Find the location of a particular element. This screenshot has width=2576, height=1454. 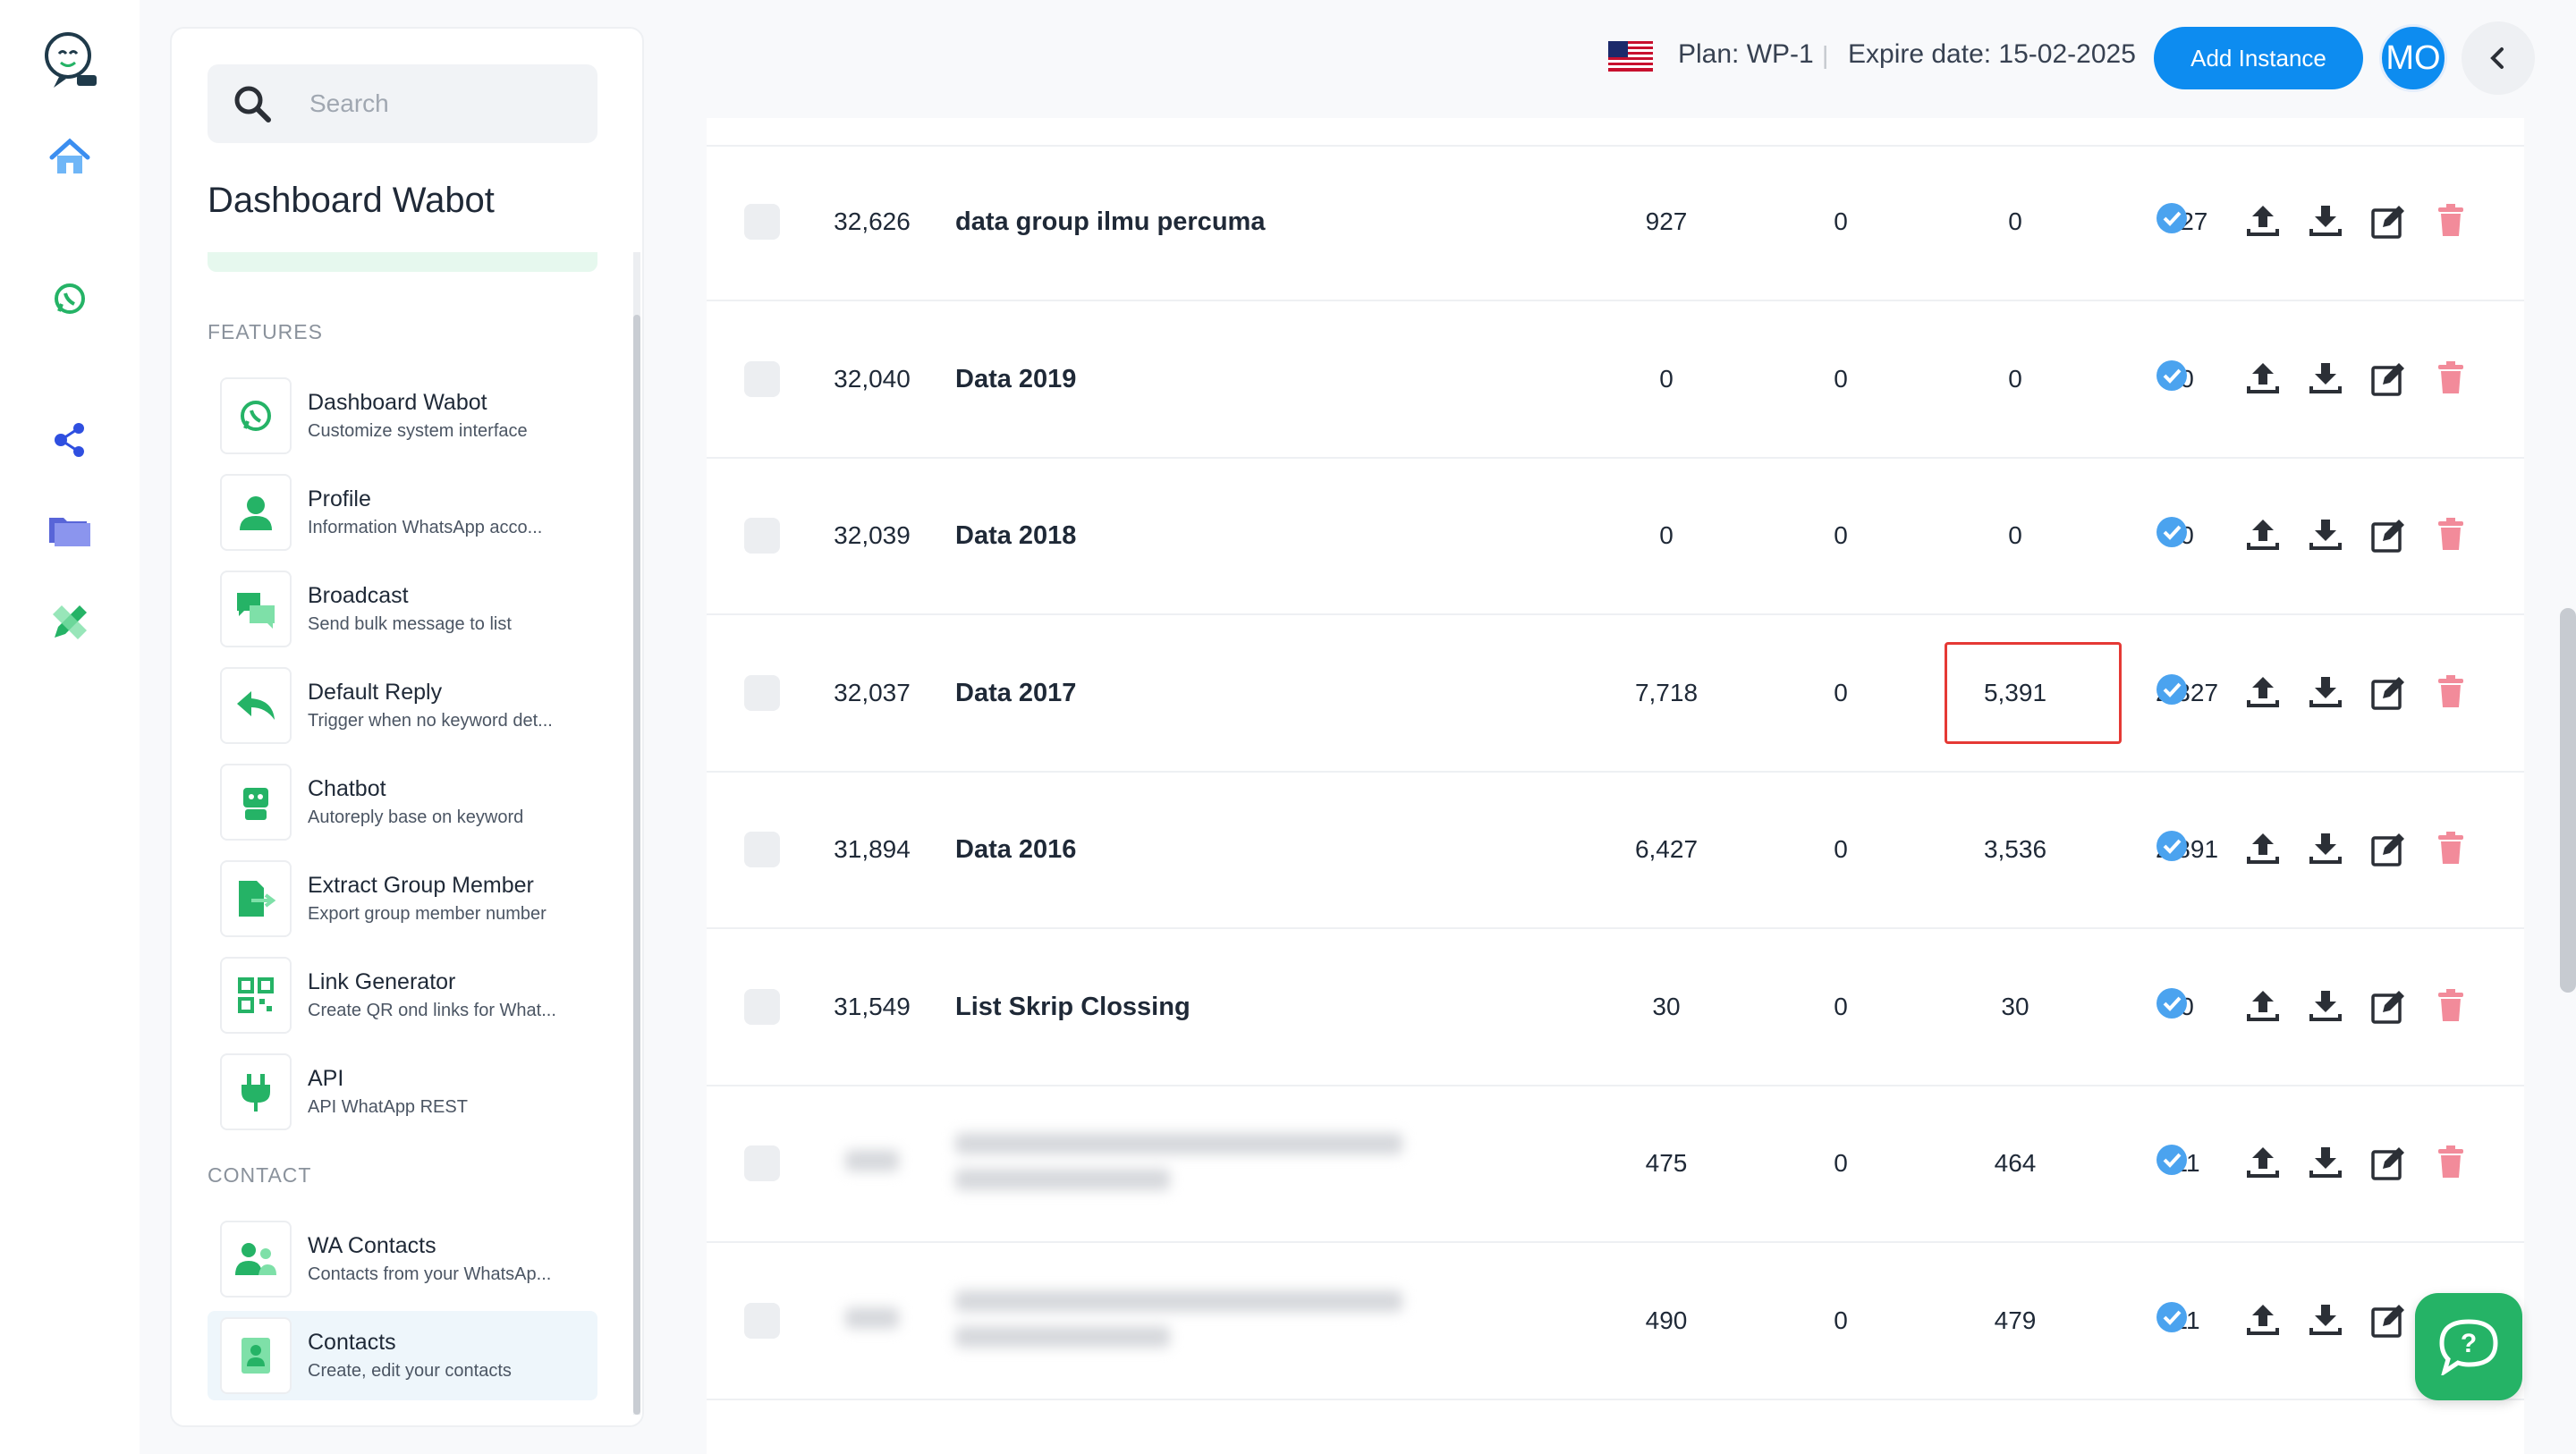

menu-item-subtitle: Customize system interface is located at coordinates (418, 431).